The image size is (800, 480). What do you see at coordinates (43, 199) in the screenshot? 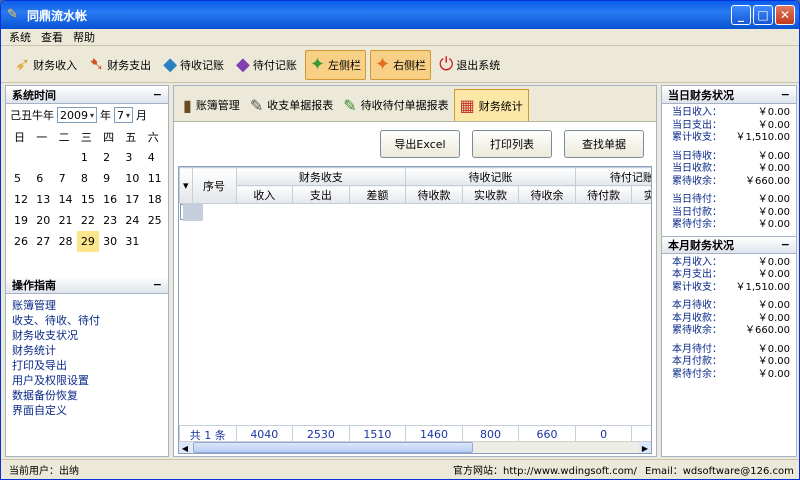
I see `calendar-day: 13` at bounding box center [43, 199].